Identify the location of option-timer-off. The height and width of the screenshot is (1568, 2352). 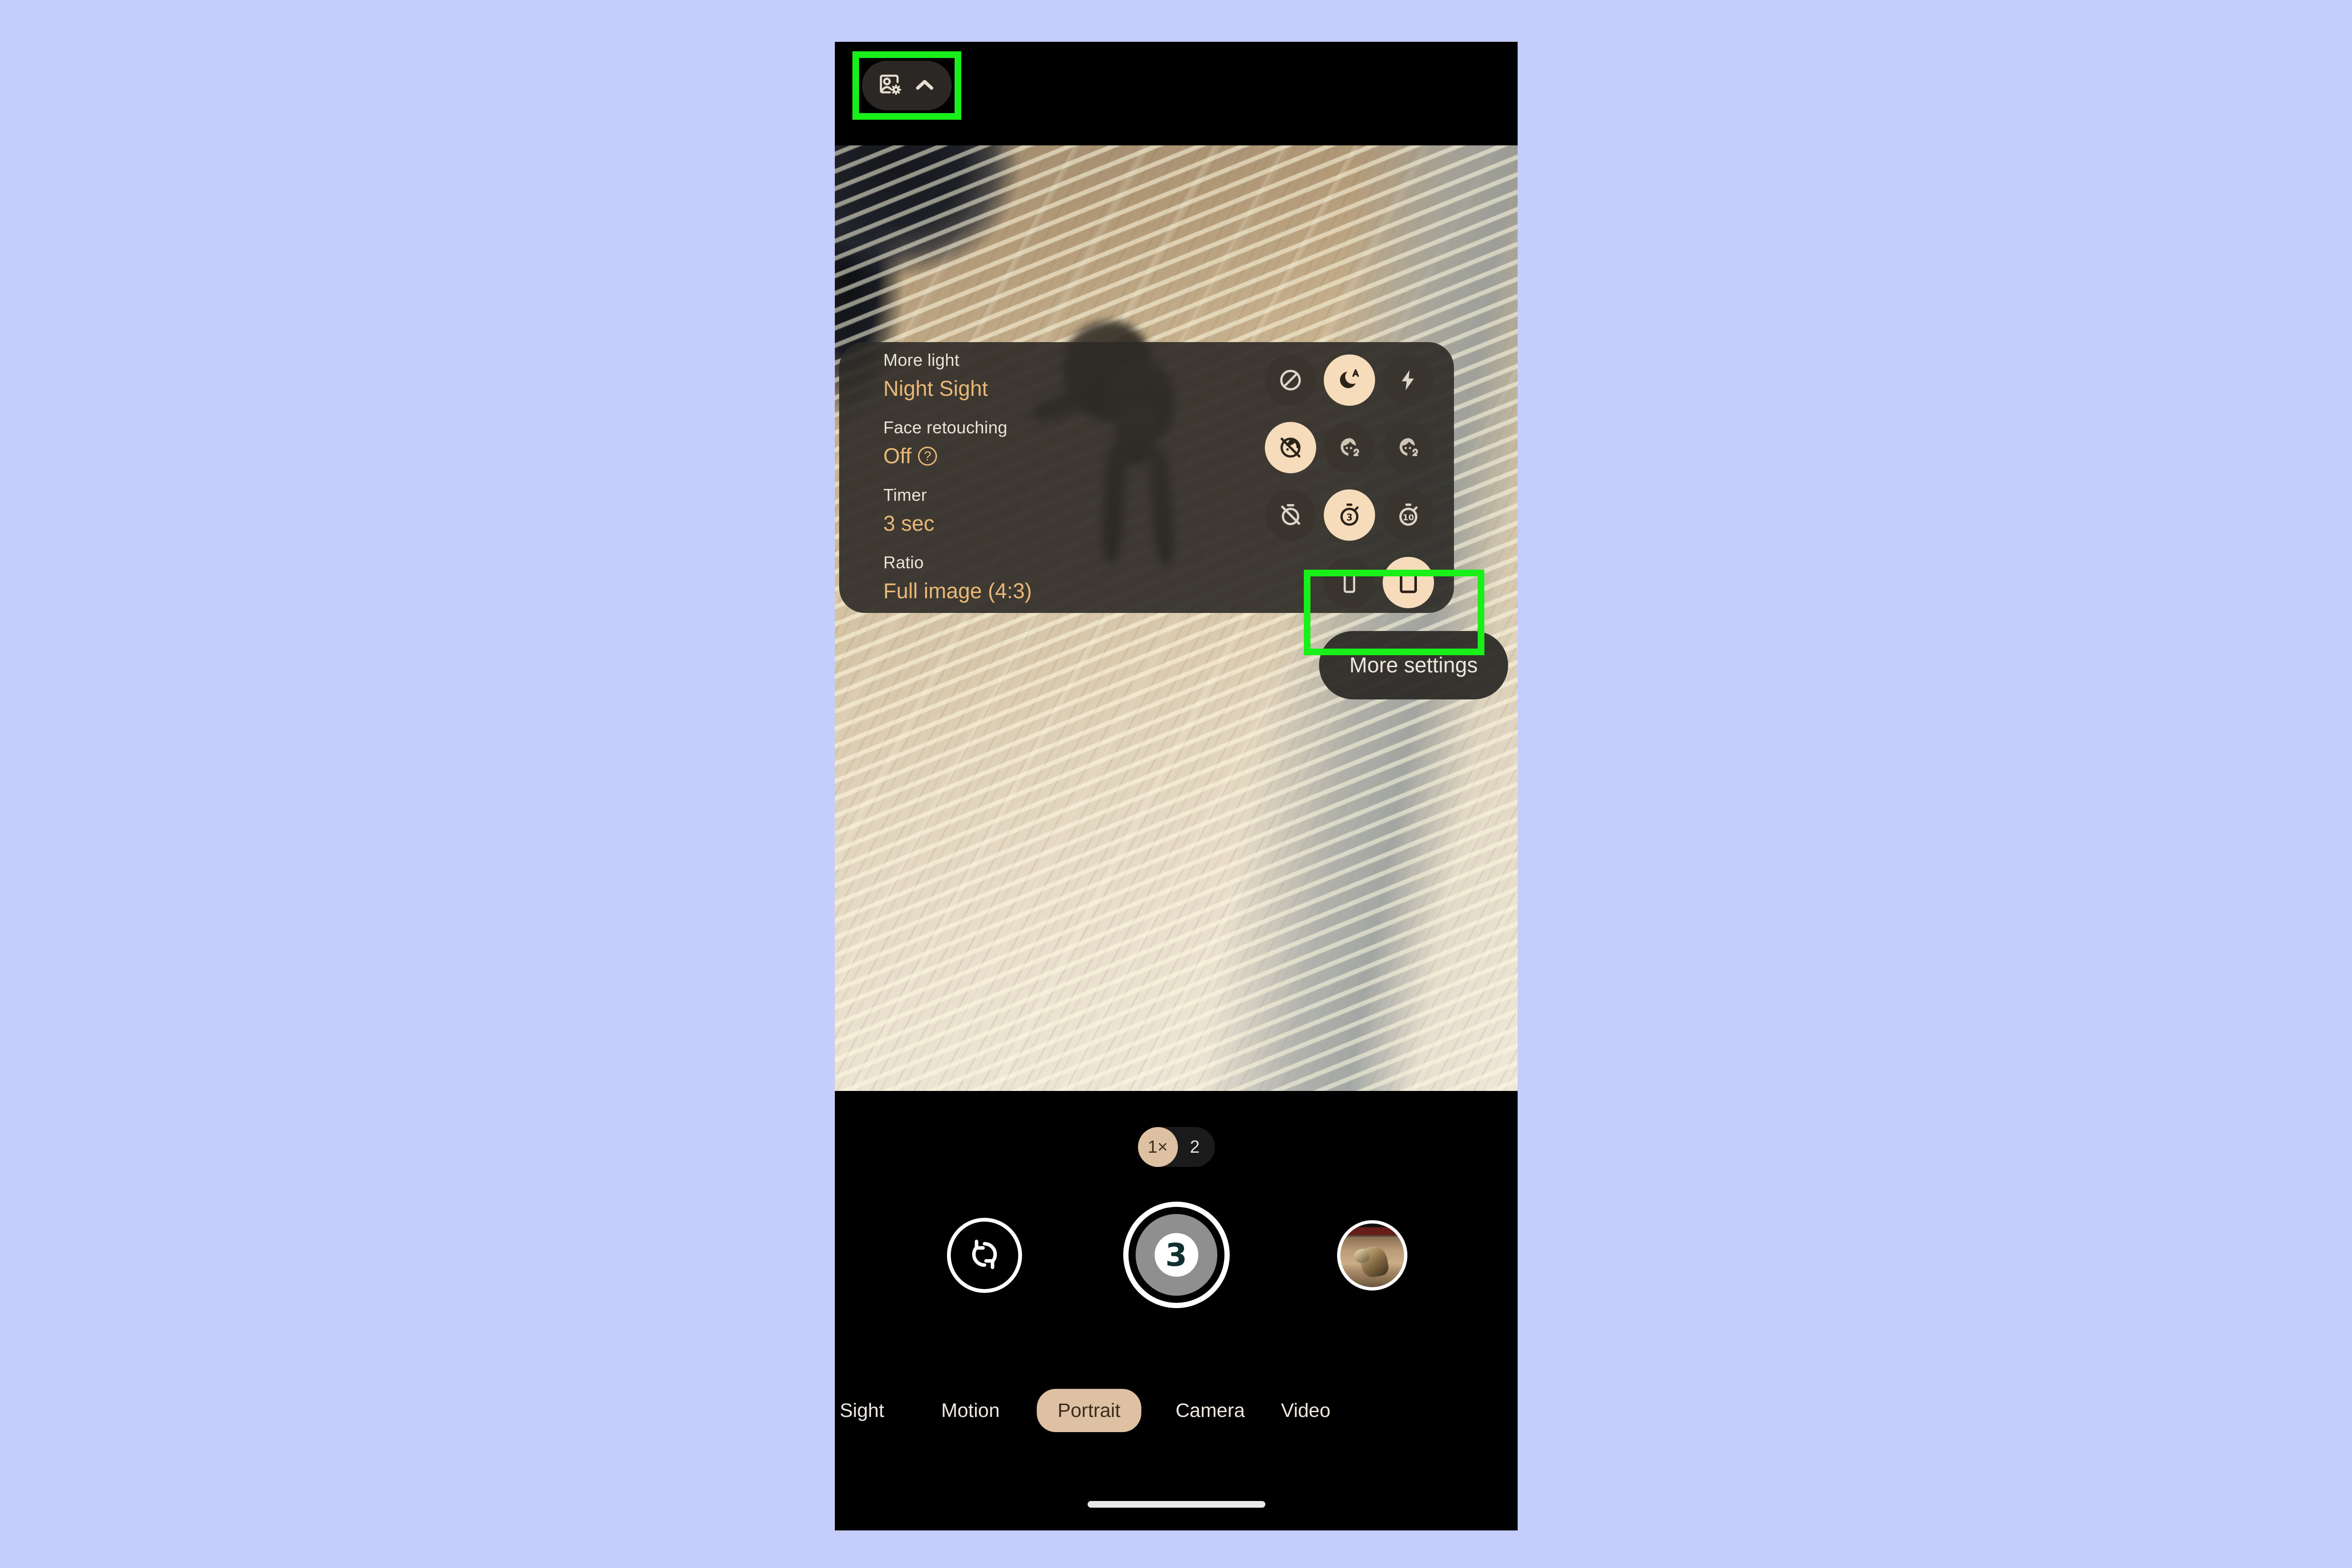
(1291, 515).